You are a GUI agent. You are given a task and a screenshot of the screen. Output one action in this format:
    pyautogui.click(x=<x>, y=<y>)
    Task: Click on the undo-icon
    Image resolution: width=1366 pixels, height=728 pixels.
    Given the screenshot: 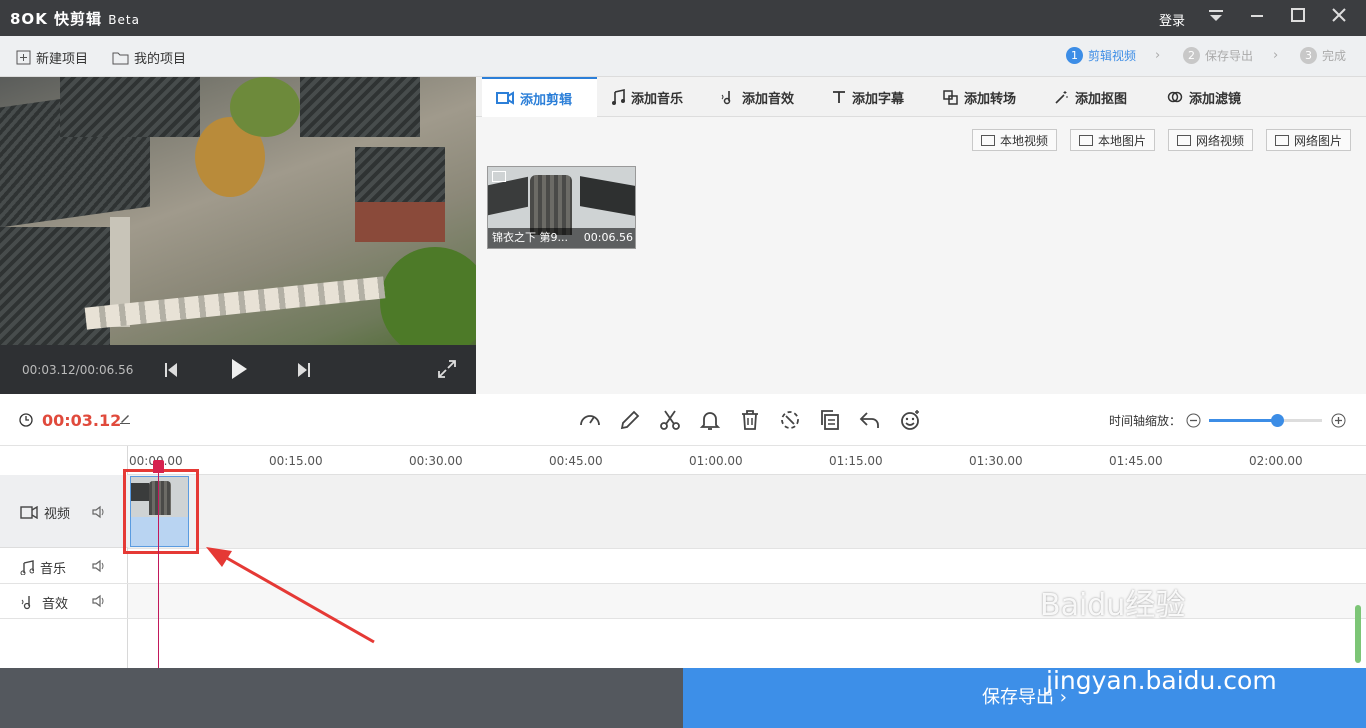 What is the action you would take?
    pyautogui.click(x=870, y=420)
    